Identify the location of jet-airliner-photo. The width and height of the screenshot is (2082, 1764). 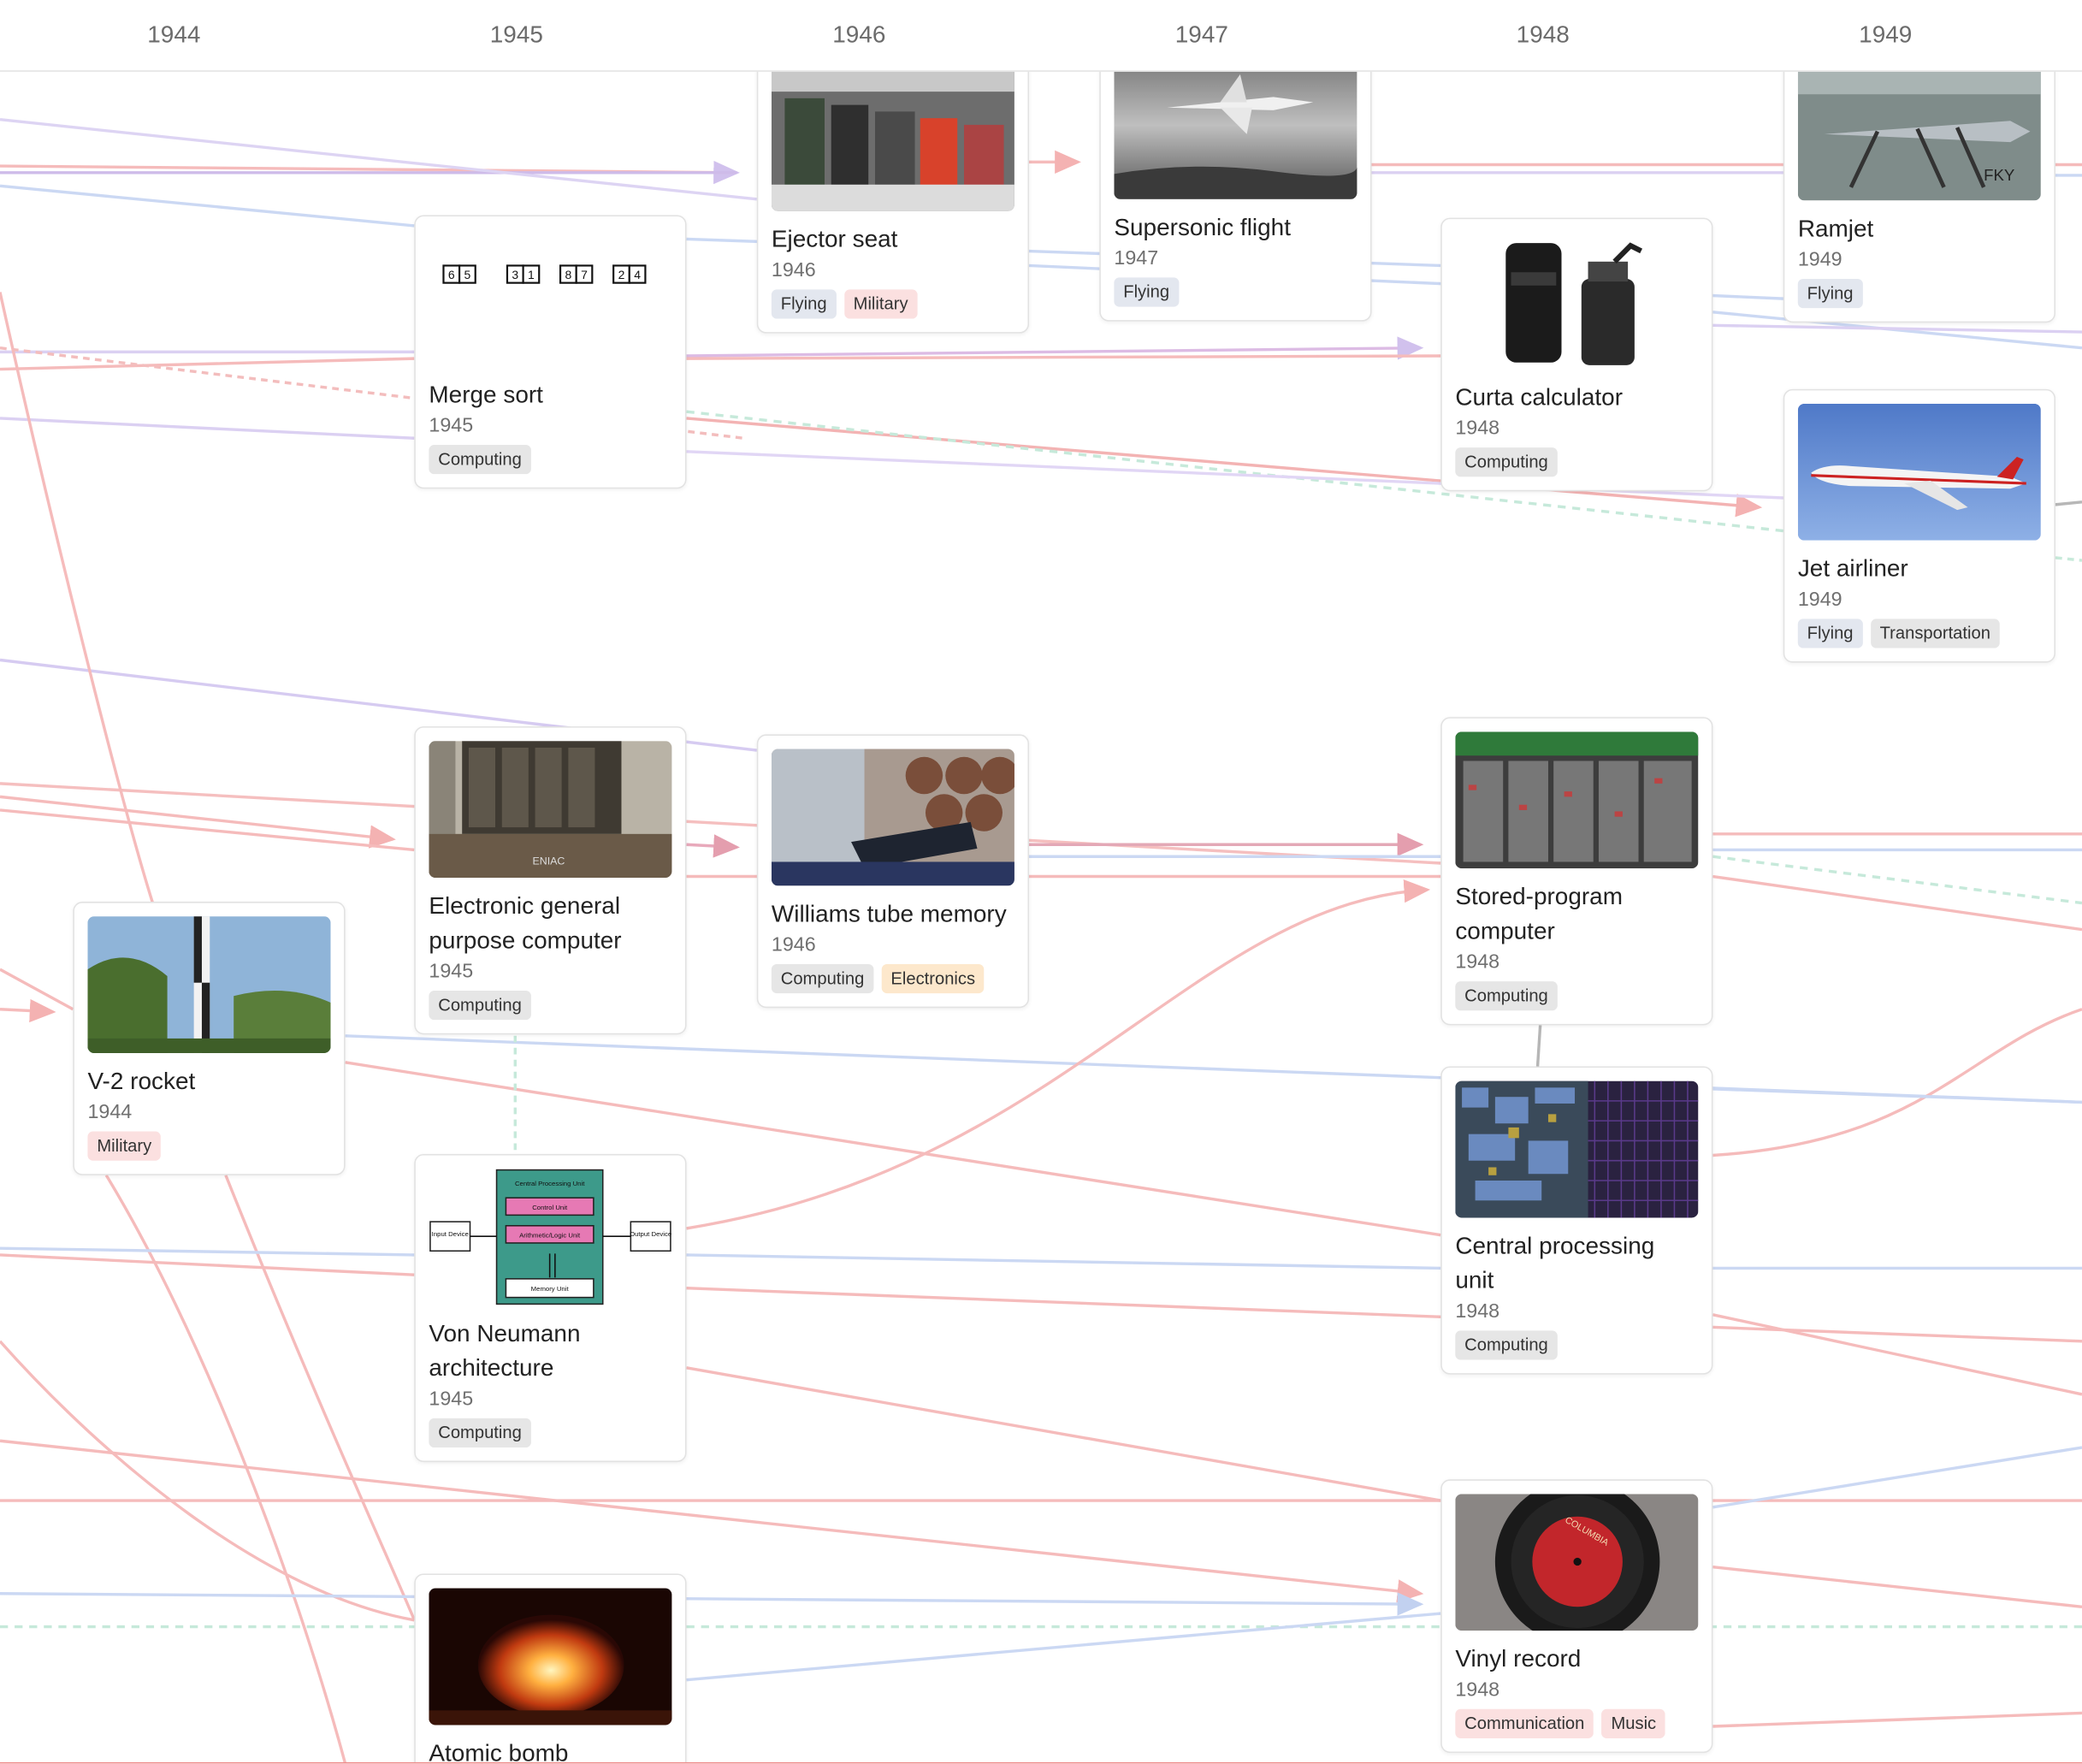
(1919, 472).